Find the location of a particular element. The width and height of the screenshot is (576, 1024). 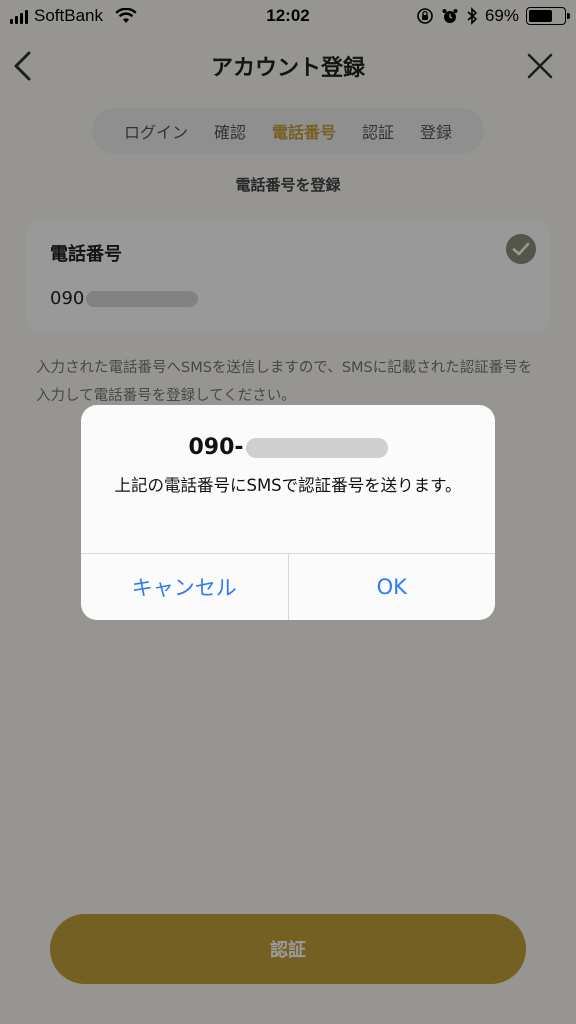

ok-button: OK is located at coordinates (391, 587).